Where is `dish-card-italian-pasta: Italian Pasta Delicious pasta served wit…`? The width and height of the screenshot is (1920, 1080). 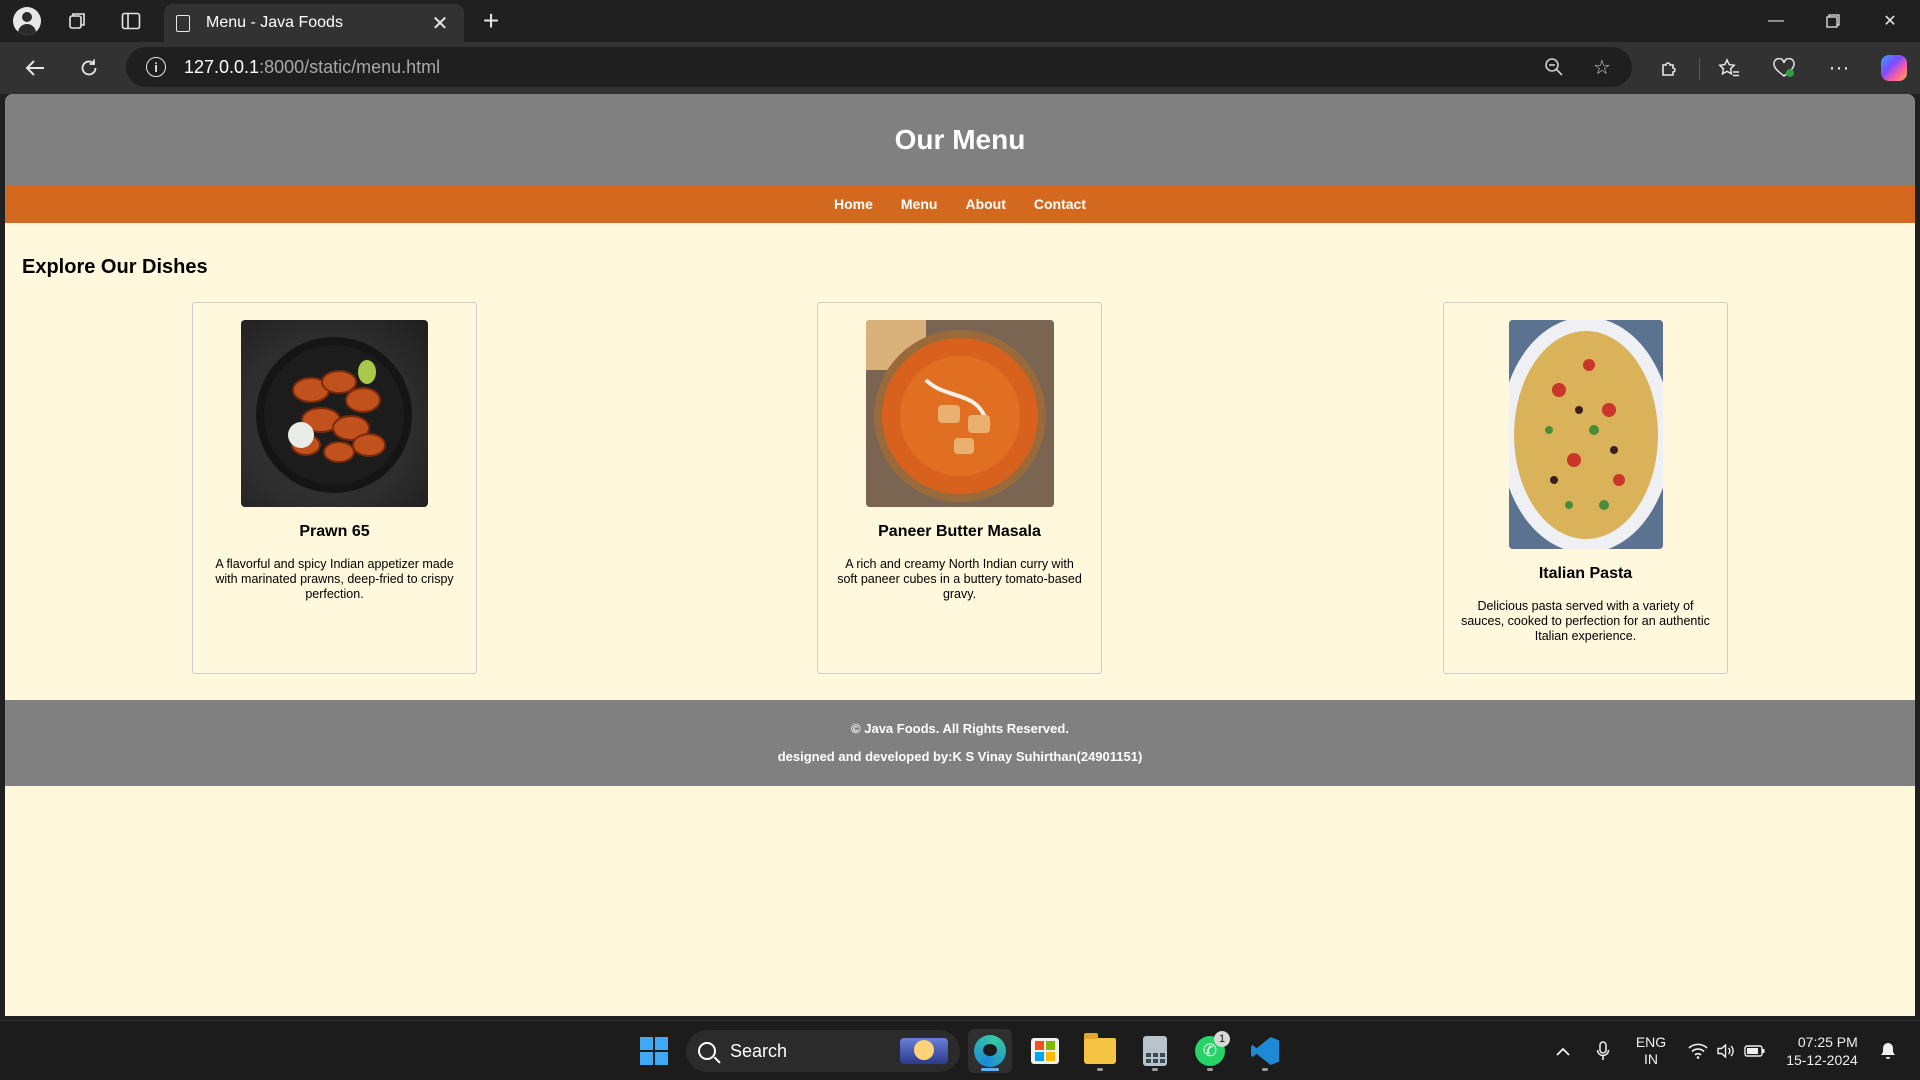
dish-card-italian-pasta: Italian Pasta Delicious pasta served wit… is located at coordinates (1585, 488).